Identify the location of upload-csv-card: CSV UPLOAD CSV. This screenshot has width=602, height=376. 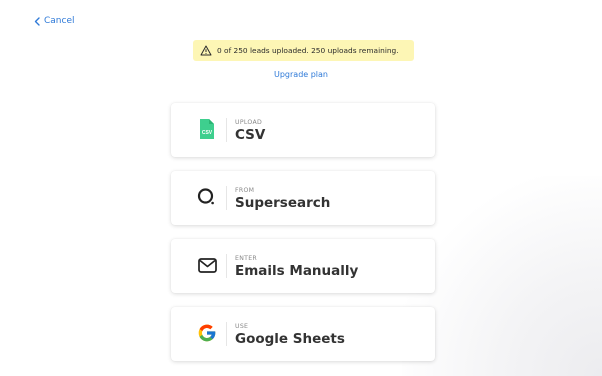
(303, 130).